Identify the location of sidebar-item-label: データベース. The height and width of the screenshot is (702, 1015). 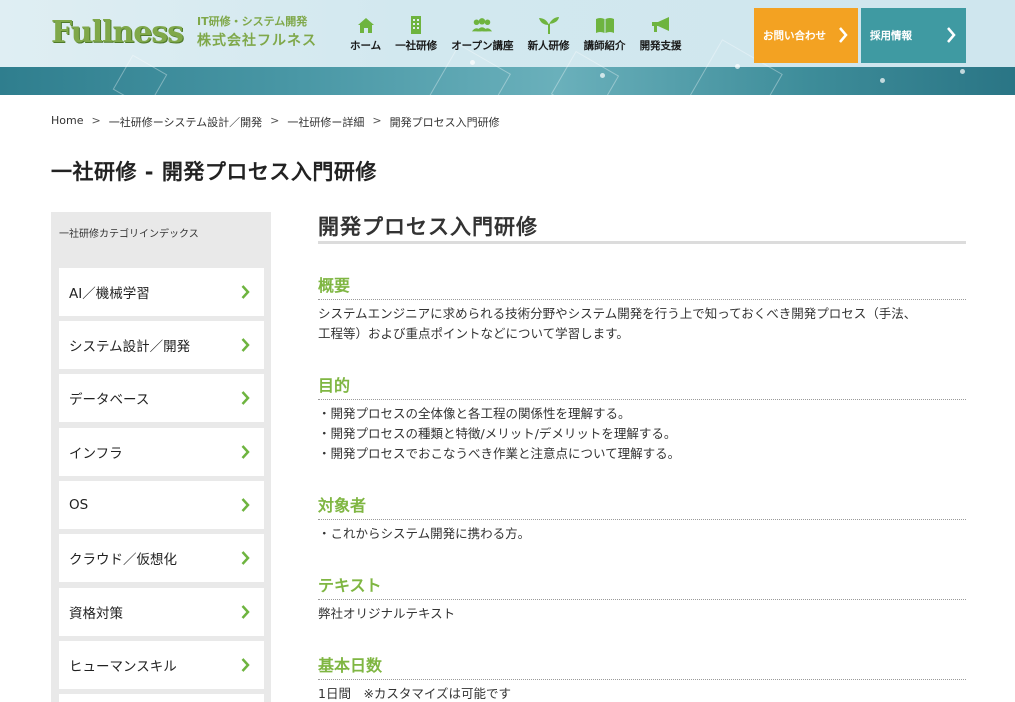
(109, 400).